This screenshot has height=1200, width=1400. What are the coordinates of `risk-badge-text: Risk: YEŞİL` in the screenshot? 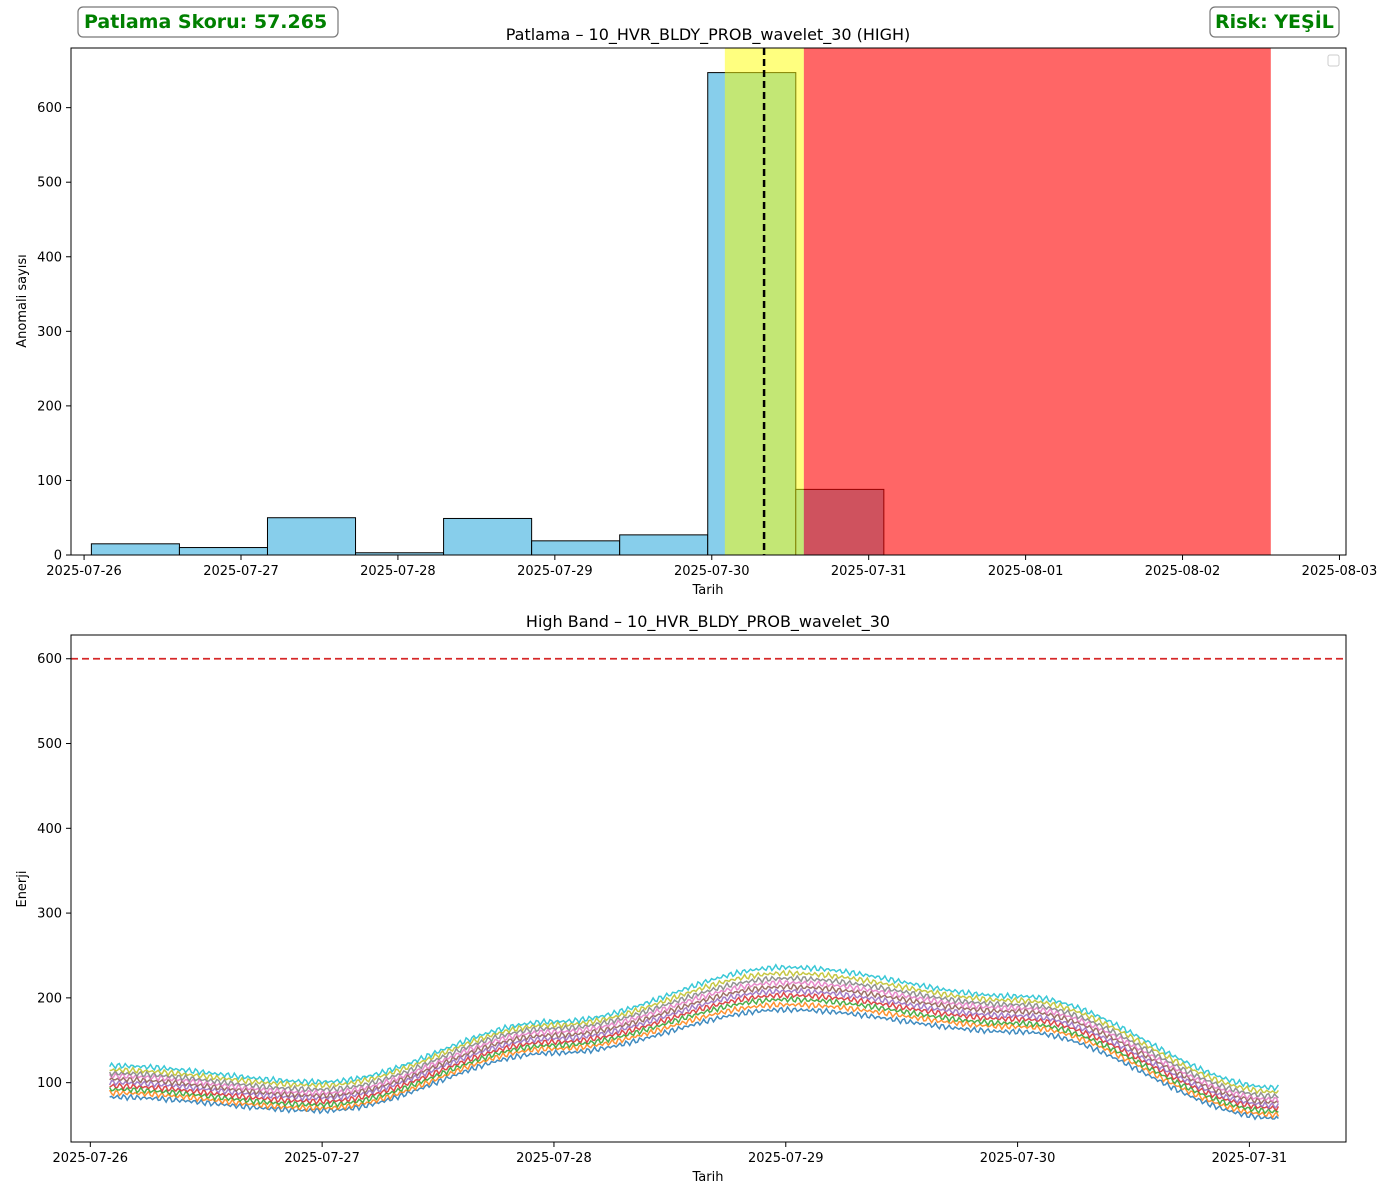 It's located at (1274, 21).